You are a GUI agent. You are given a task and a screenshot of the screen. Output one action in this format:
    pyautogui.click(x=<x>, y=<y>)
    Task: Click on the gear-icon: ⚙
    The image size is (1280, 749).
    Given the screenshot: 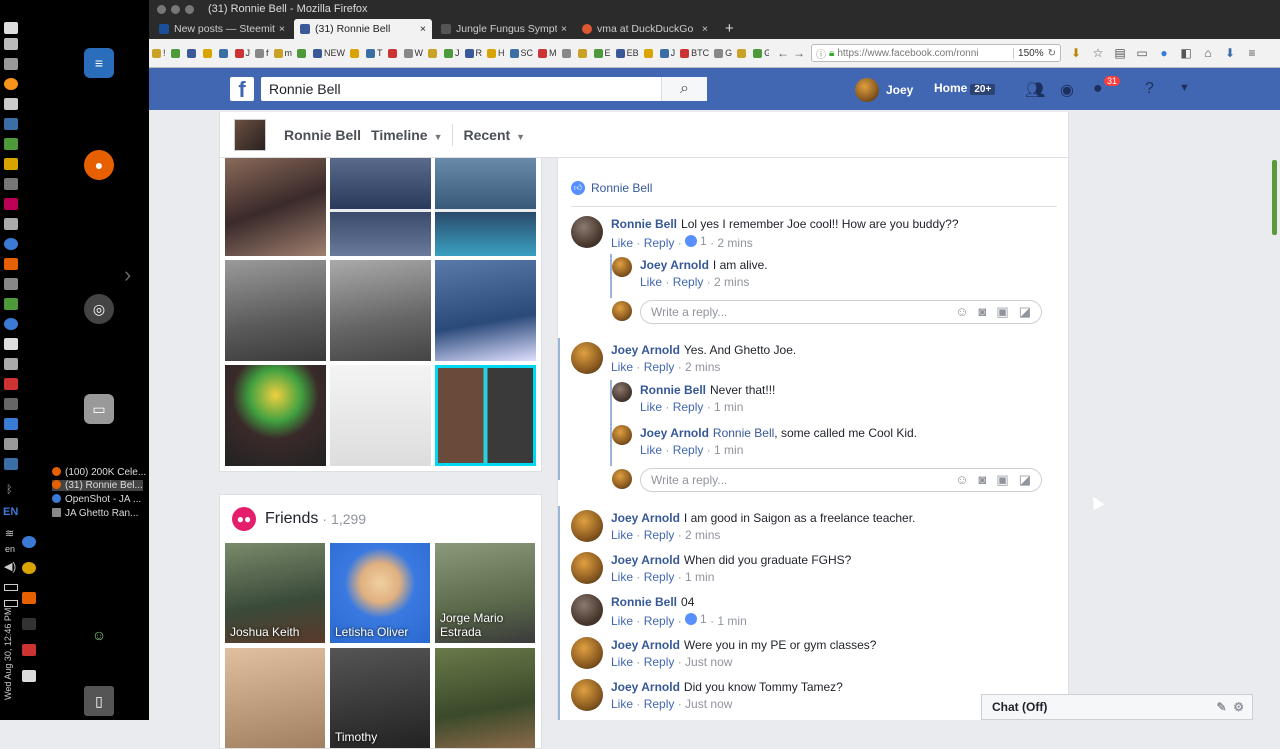 What is the action you would take?
    pyautogui.click(x=1238, y=707)
    